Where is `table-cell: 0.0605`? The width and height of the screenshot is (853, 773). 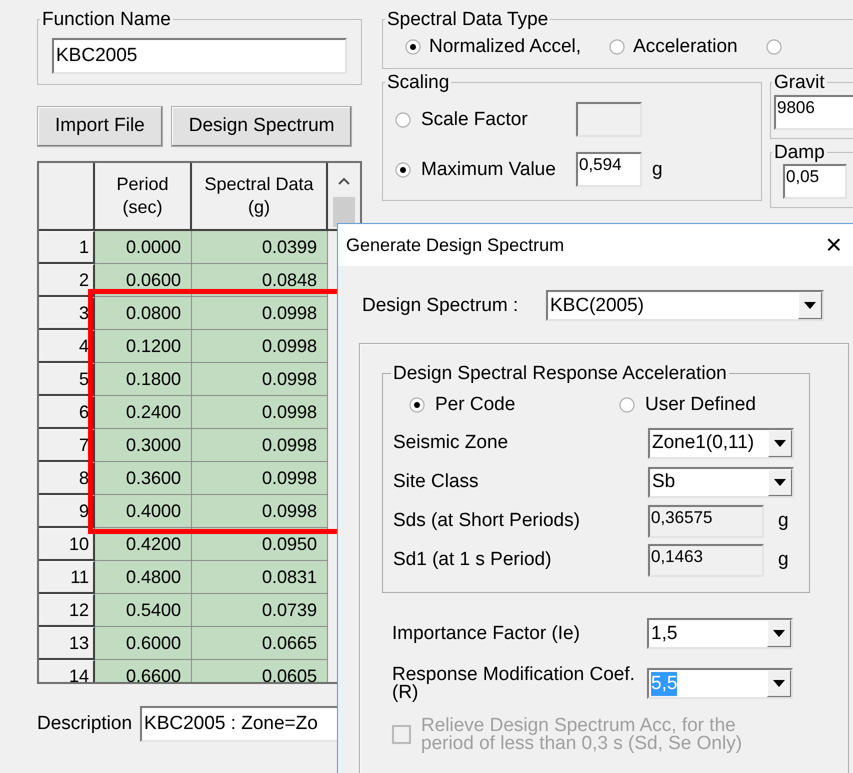 table-cell: 0.0605 is located at coordinates (260, 671).